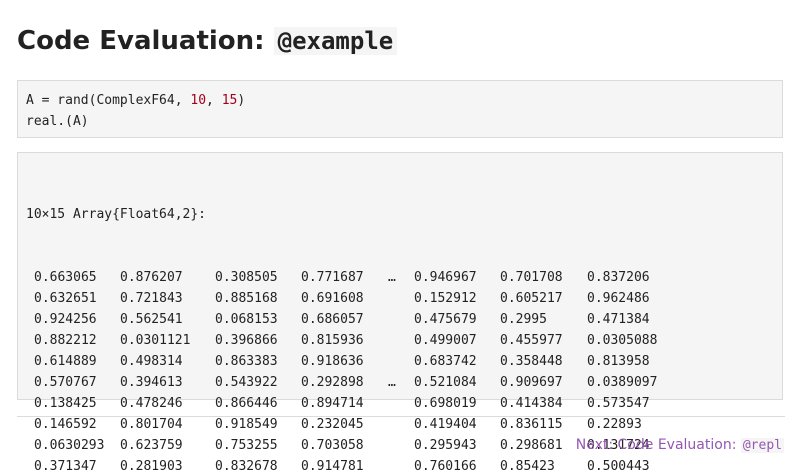 The height and width of the screenshot is (472, 800). Describe the element at coordinates (116, 214) in the screenshot. I see `output-header: 10×15 Array{Float64,2}:` at that location.